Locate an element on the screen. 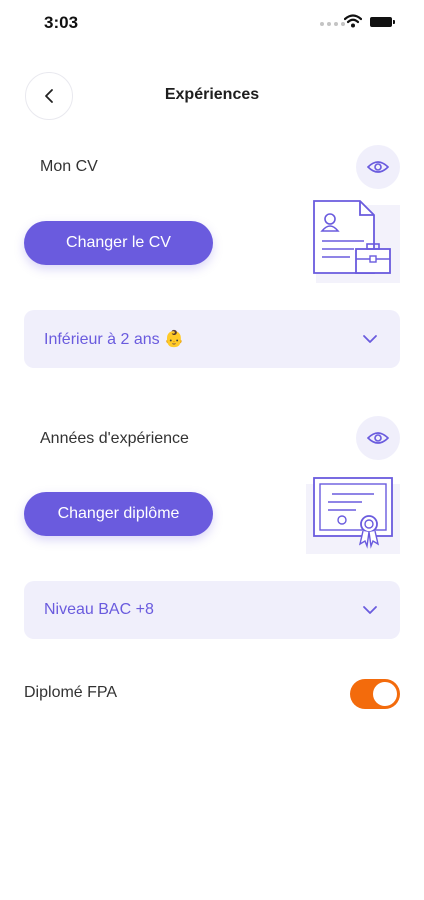 Image resolution: width=424 pixels, height=900 pixels. diploma-level-value: Niveau BAC +8 is located at coordinates (99, 609).